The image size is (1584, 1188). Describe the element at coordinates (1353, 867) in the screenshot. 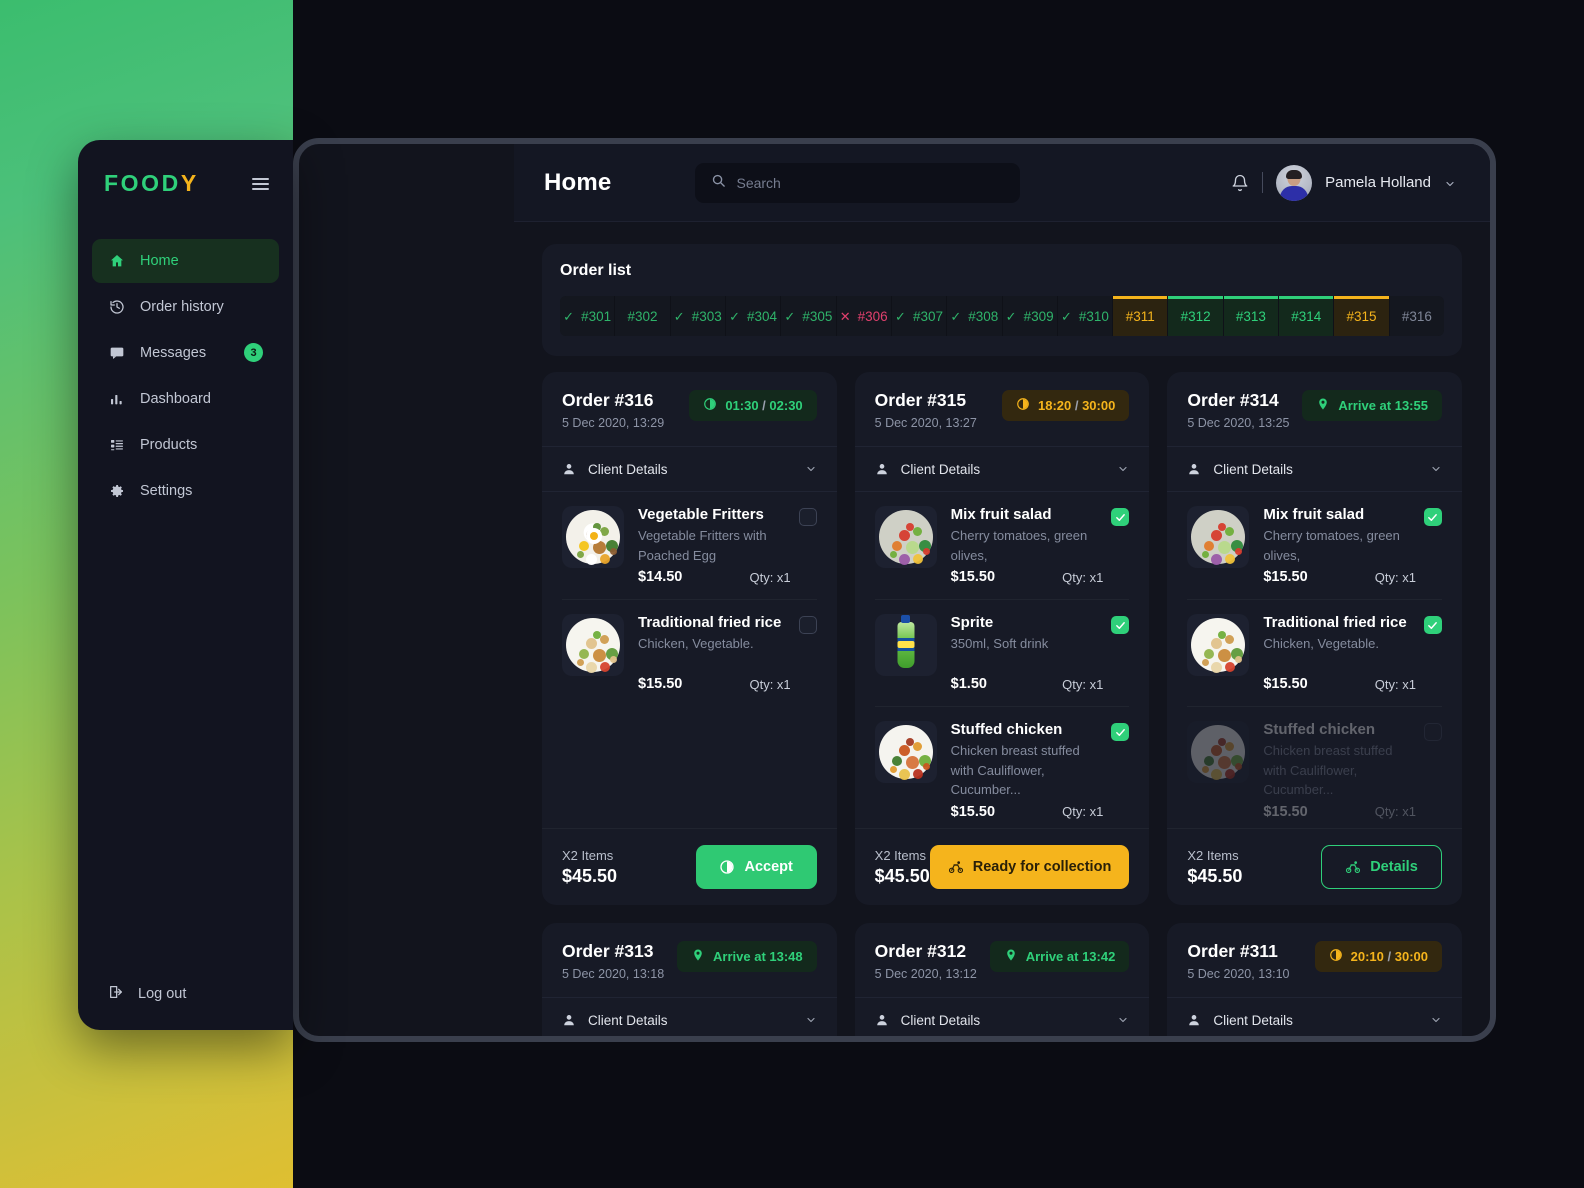

I see `bike-icon` at that location.